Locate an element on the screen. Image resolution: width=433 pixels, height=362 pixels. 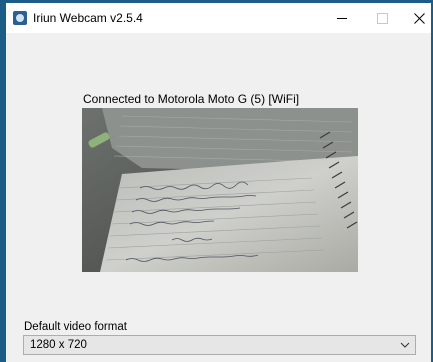
video-format-select: 1280 x 720 is located at coordinates (219, 345).